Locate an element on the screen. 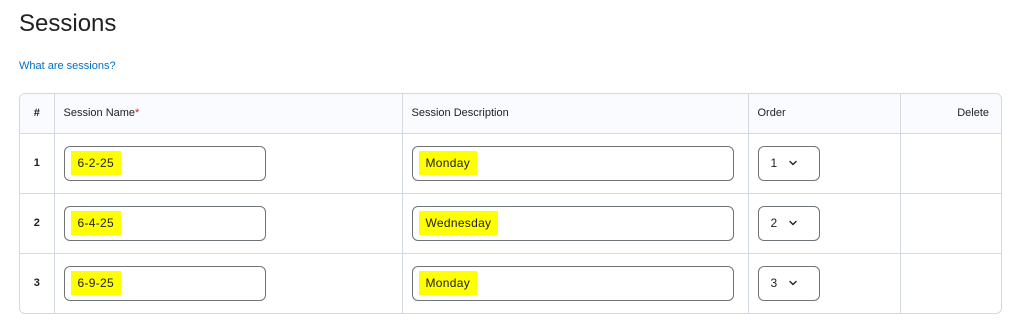  session-name-cell: 6-2-25 is located at coordinates (228, 163).